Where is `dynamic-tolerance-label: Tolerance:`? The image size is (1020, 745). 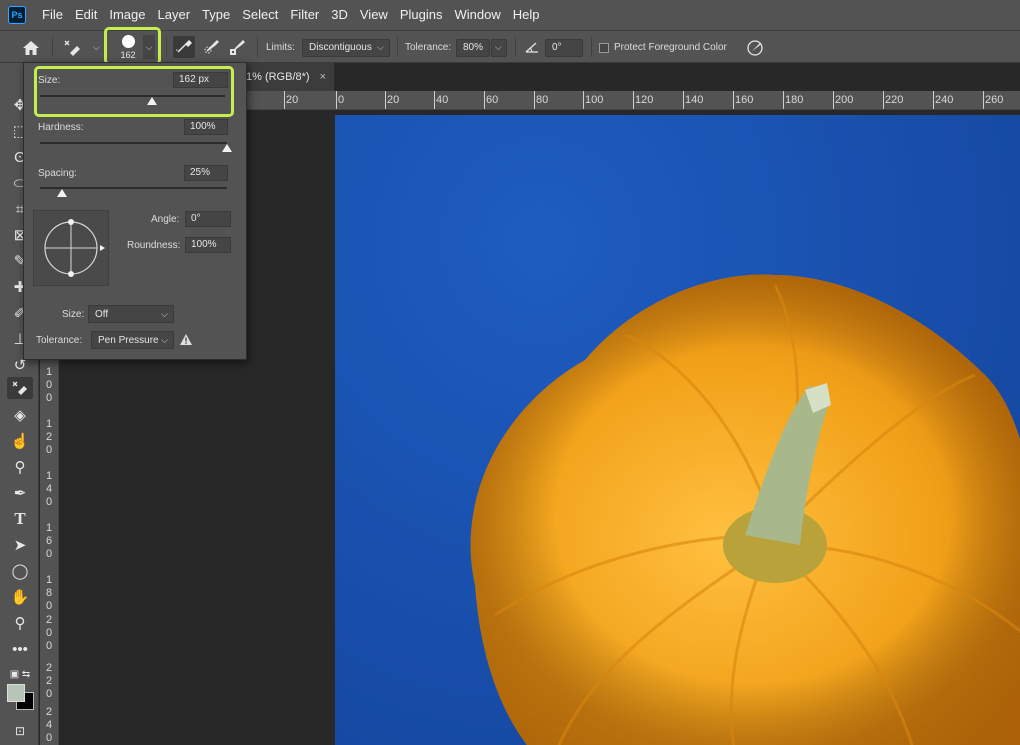 dynamic-tolerance-label: Tolerance: is located at coordinates (59, 340).